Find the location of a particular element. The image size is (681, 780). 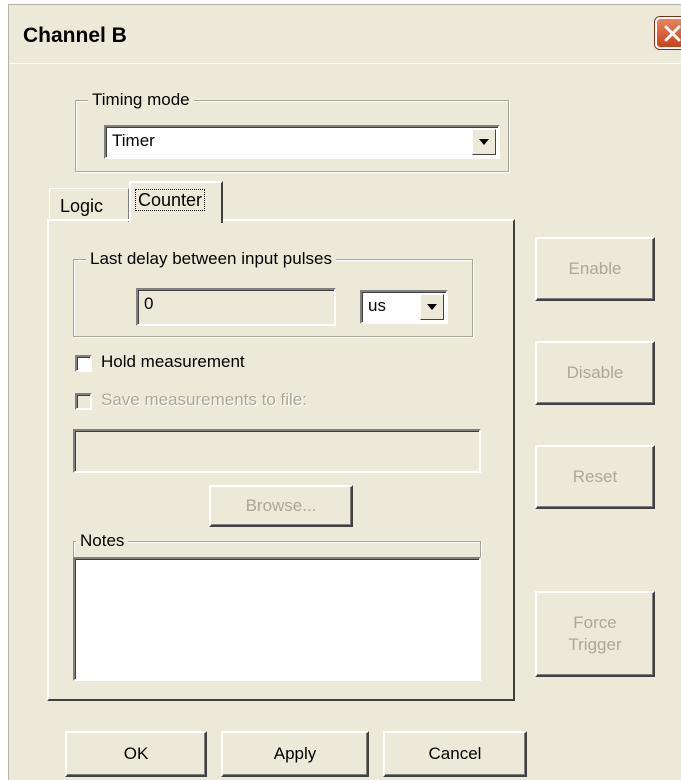

cancel-button: Cancel is located at coordinates (455, 754).